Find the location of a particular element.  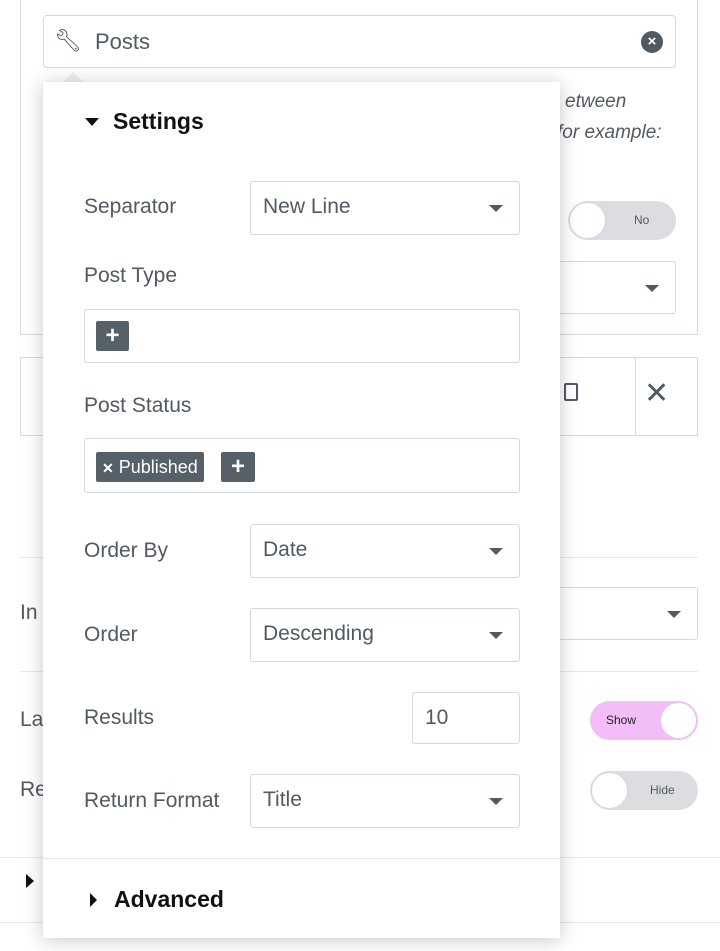

separator-label: Separator is located at coordinates (130, 206).